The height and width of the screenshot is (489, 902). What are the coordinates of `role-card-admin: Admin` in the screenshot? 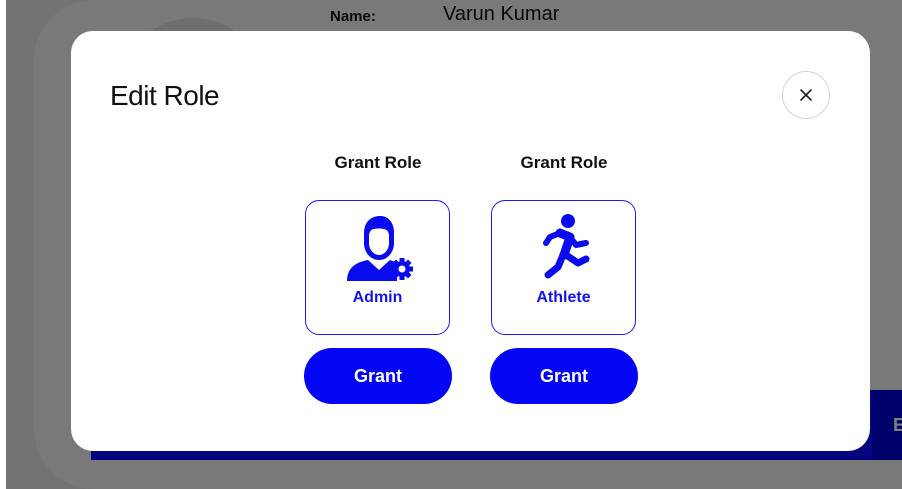 It's located at (377, 267).